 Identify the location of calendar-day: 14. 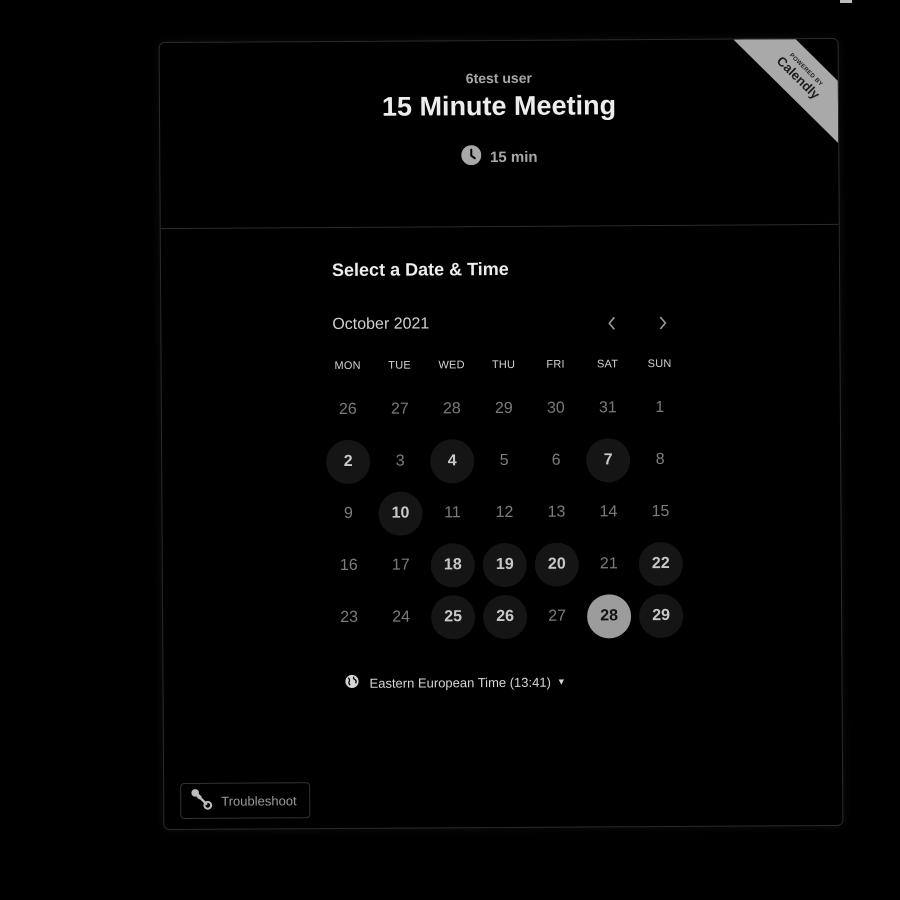
(608, 512).